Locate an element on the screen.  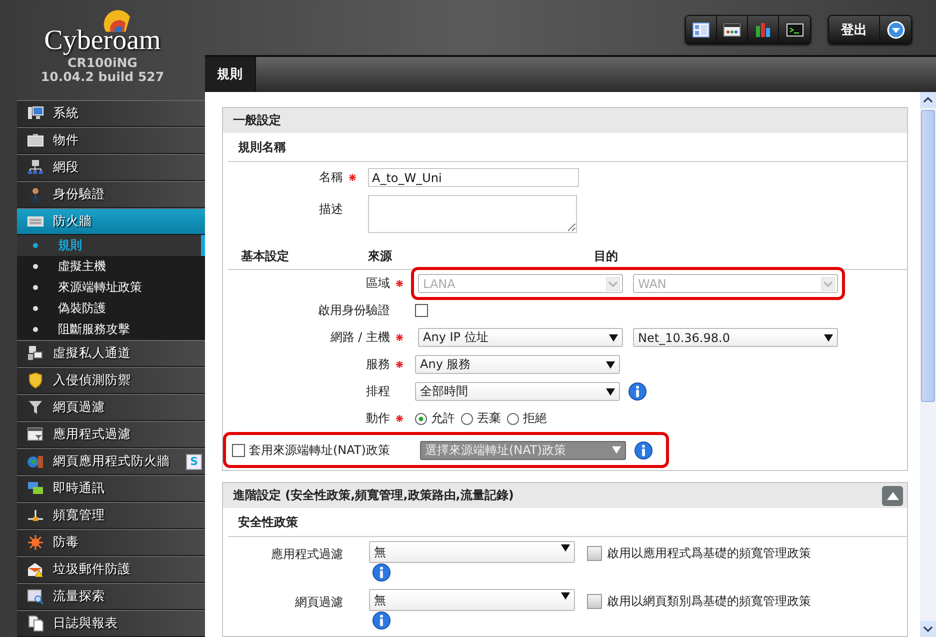
field-label: 動作 is located at coordinates (377, 418).